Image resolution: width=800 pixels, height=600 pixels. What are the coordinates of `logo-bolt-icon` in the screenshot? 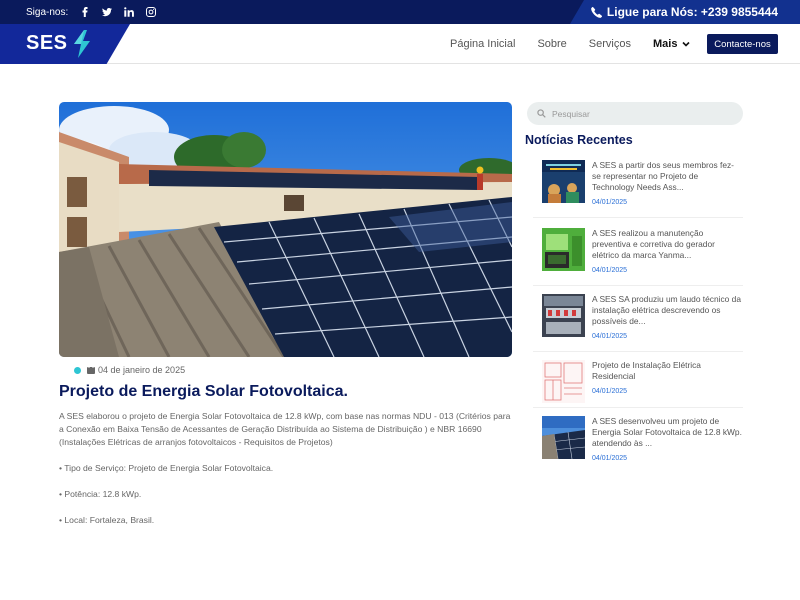 It's located at (82, 44).